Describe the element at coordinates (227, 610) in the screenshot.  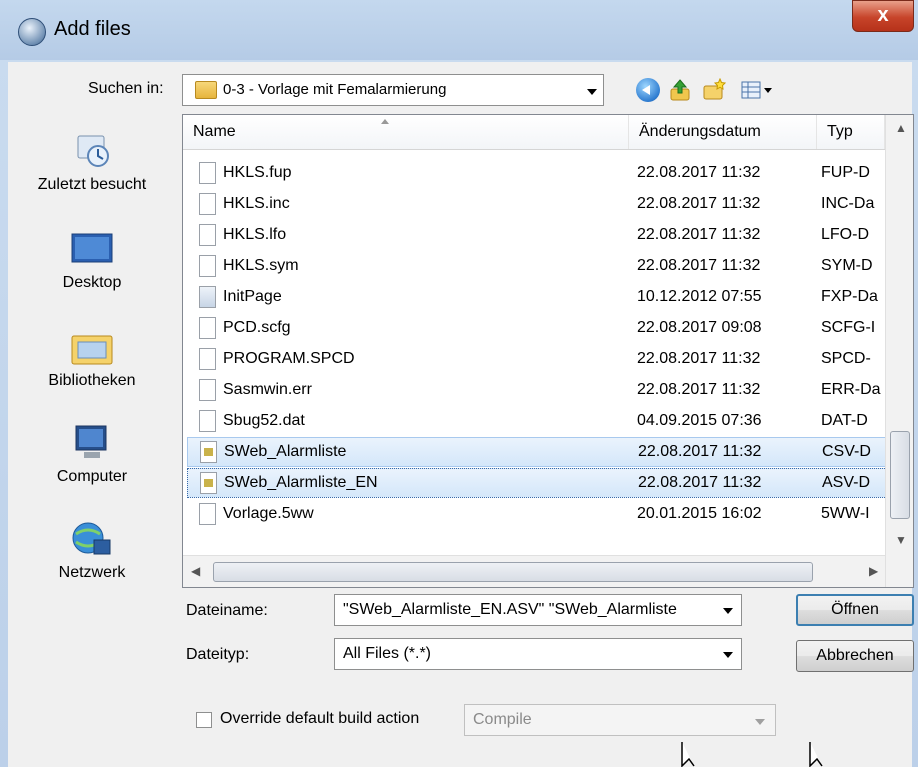
I see `filename-label: Dateiname:` at that location.